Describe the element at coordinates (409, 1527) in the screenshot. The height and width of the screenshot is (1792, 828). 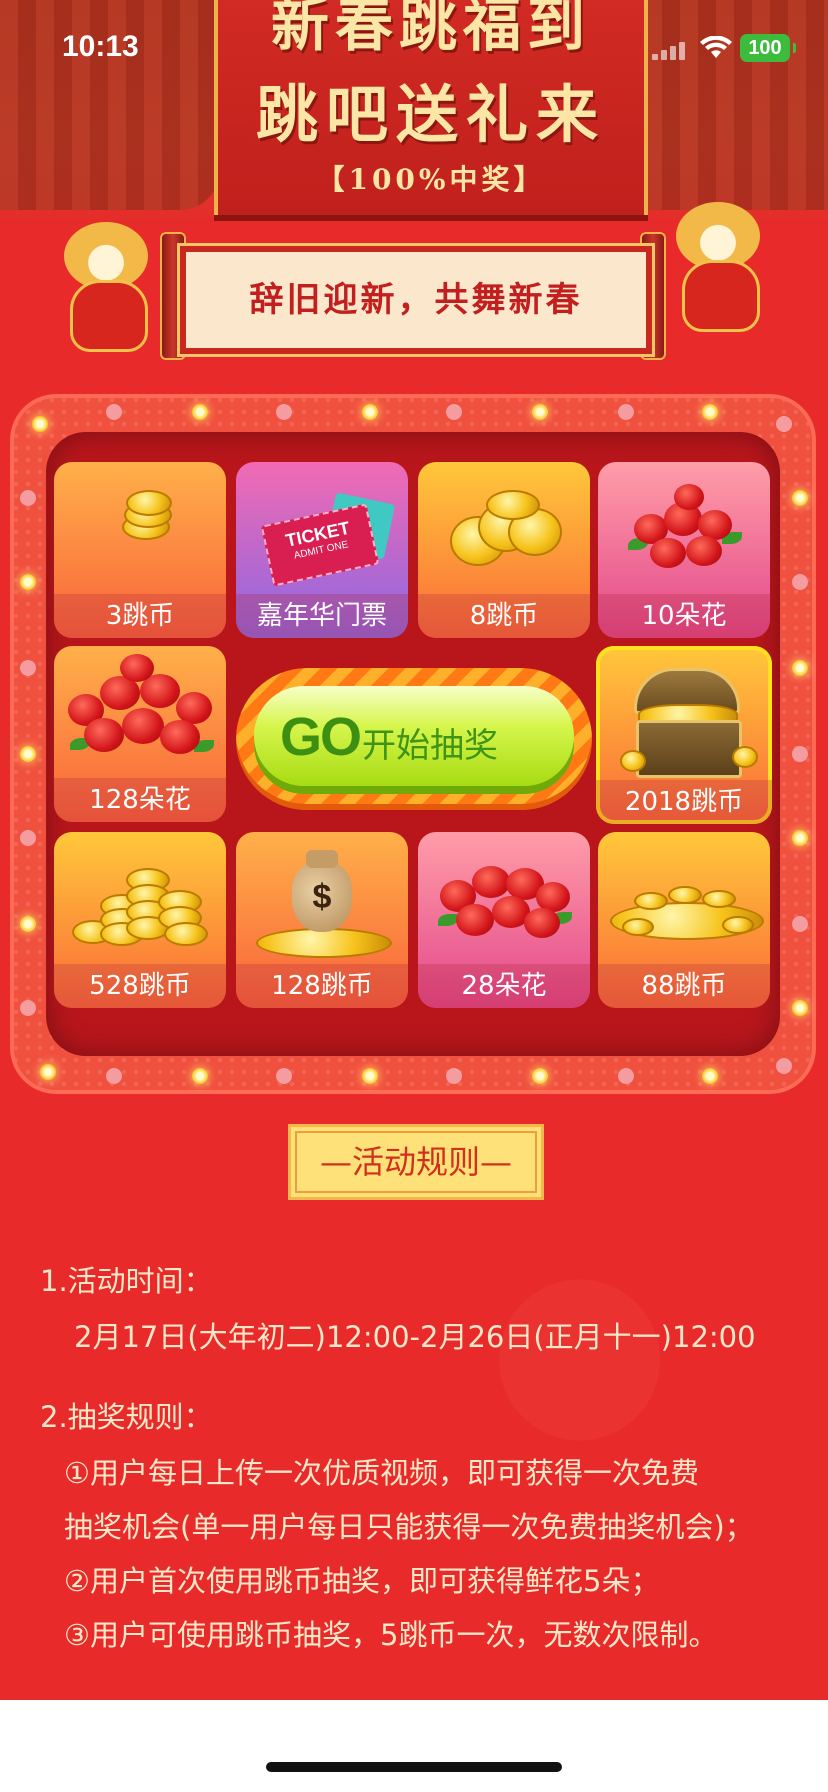
I see `rule-a-line-2: 抽奖机会(单一用户每日只能获得一次免费抽奖机会)；` at that location.